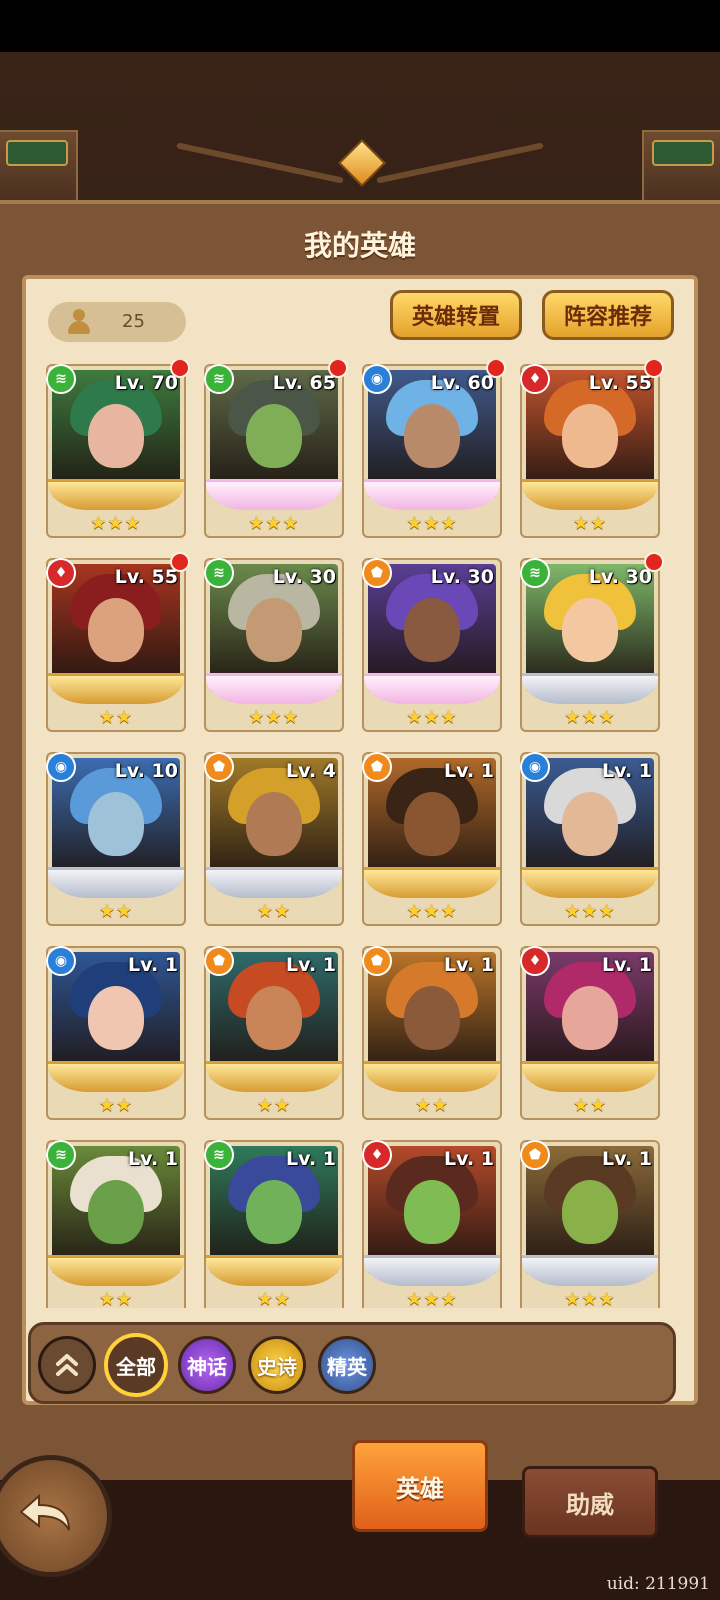 This screenshot has width=720, height=1600. Describe the element at coordinates (207, 1365) in the screenshot. I see `filter-myth: 神话` at that location.